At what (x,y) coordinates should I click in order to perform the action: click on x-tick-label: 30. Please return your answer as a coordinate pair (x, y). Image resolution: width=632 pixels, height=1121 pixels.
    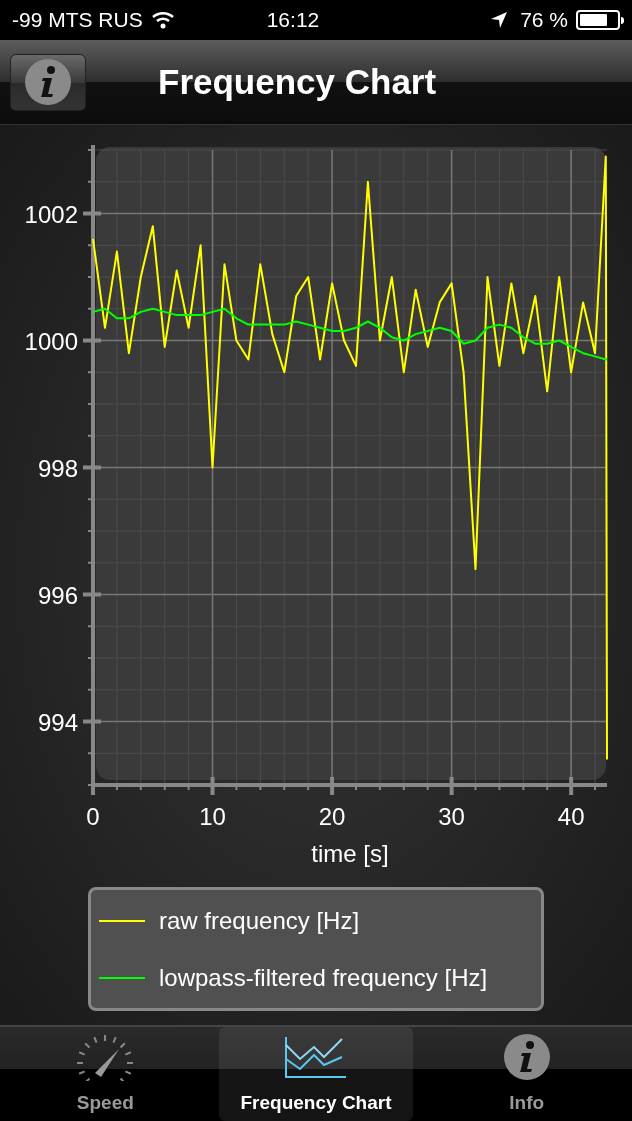
    Looking at the image, I should click on (451, 816).